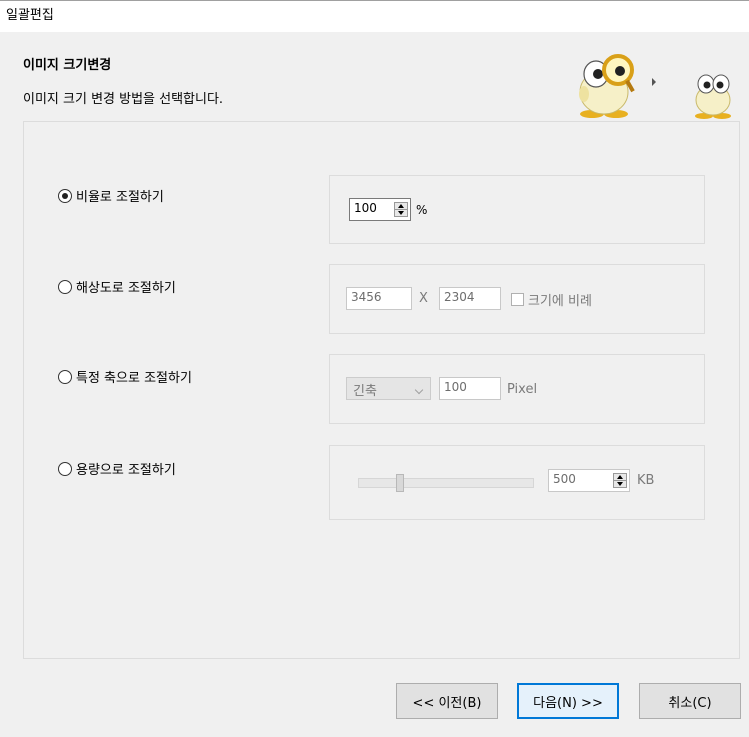 The height and width of the screenshot is (737, 749). What do you see at coordinates (374, 16) in the screenshot?
I see `window-titlebar: 일괄편집` at bounding box center [374, 16].